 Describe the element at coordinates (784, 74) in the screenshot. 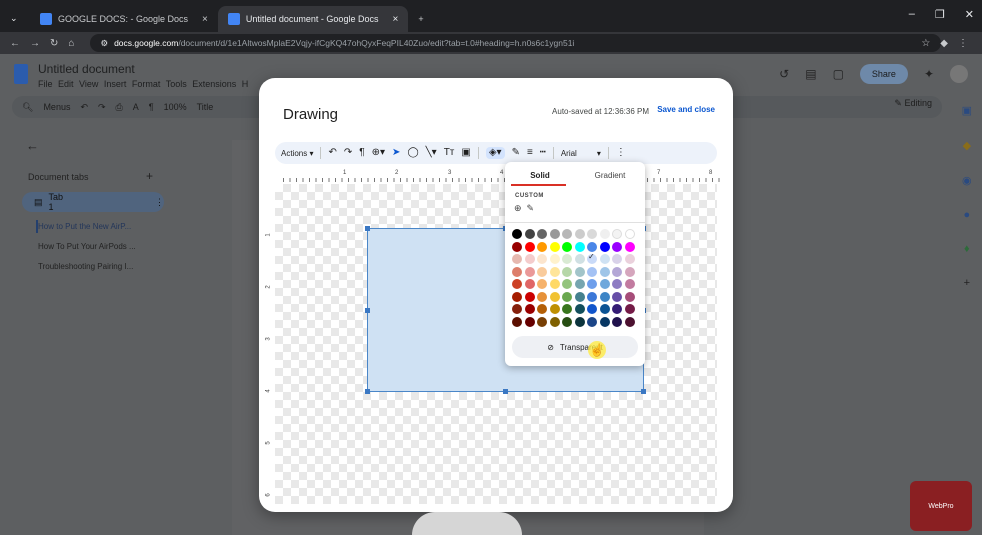

I see `history-icon: ↺` at that location.